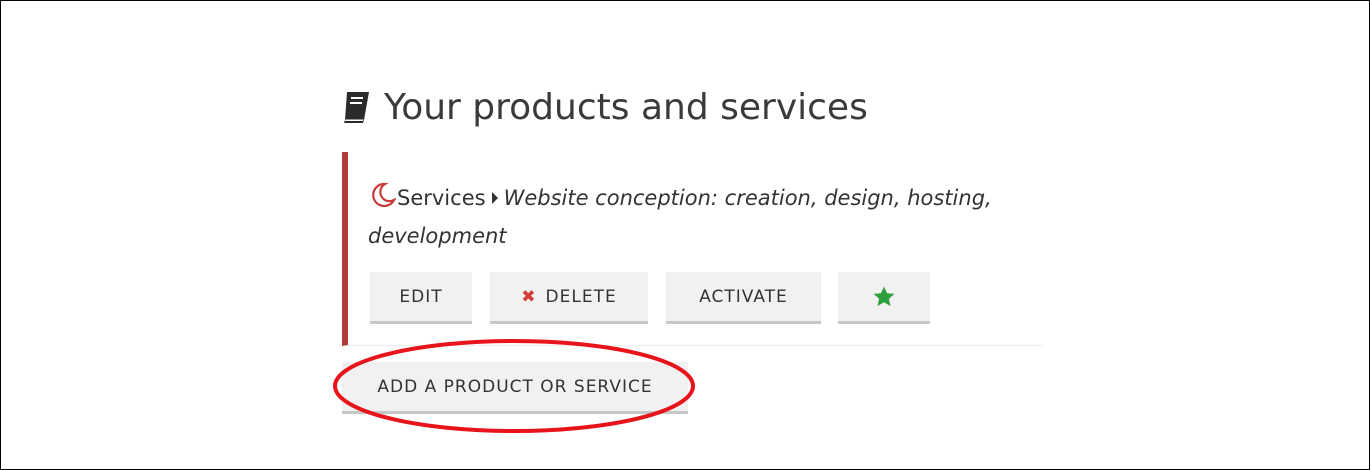 The width and height of the screenshot is (1370, 470). I want to click on favorite-button, so click(884, 298).